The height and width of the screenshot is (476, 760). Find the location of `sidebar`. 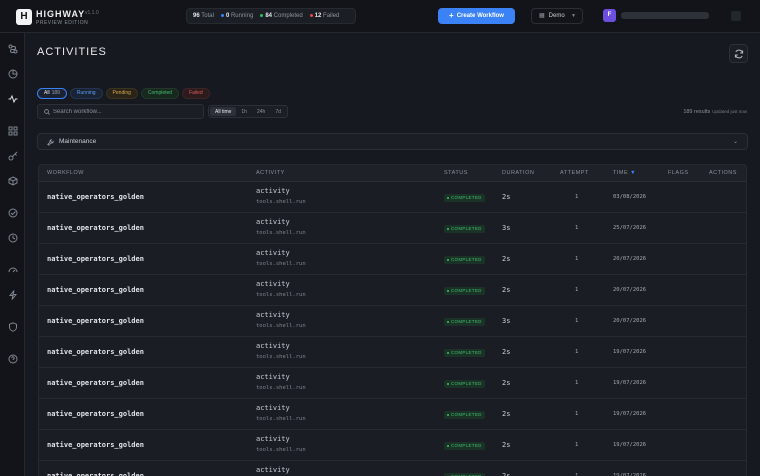

sidebar is located at coordinates (12, 254).